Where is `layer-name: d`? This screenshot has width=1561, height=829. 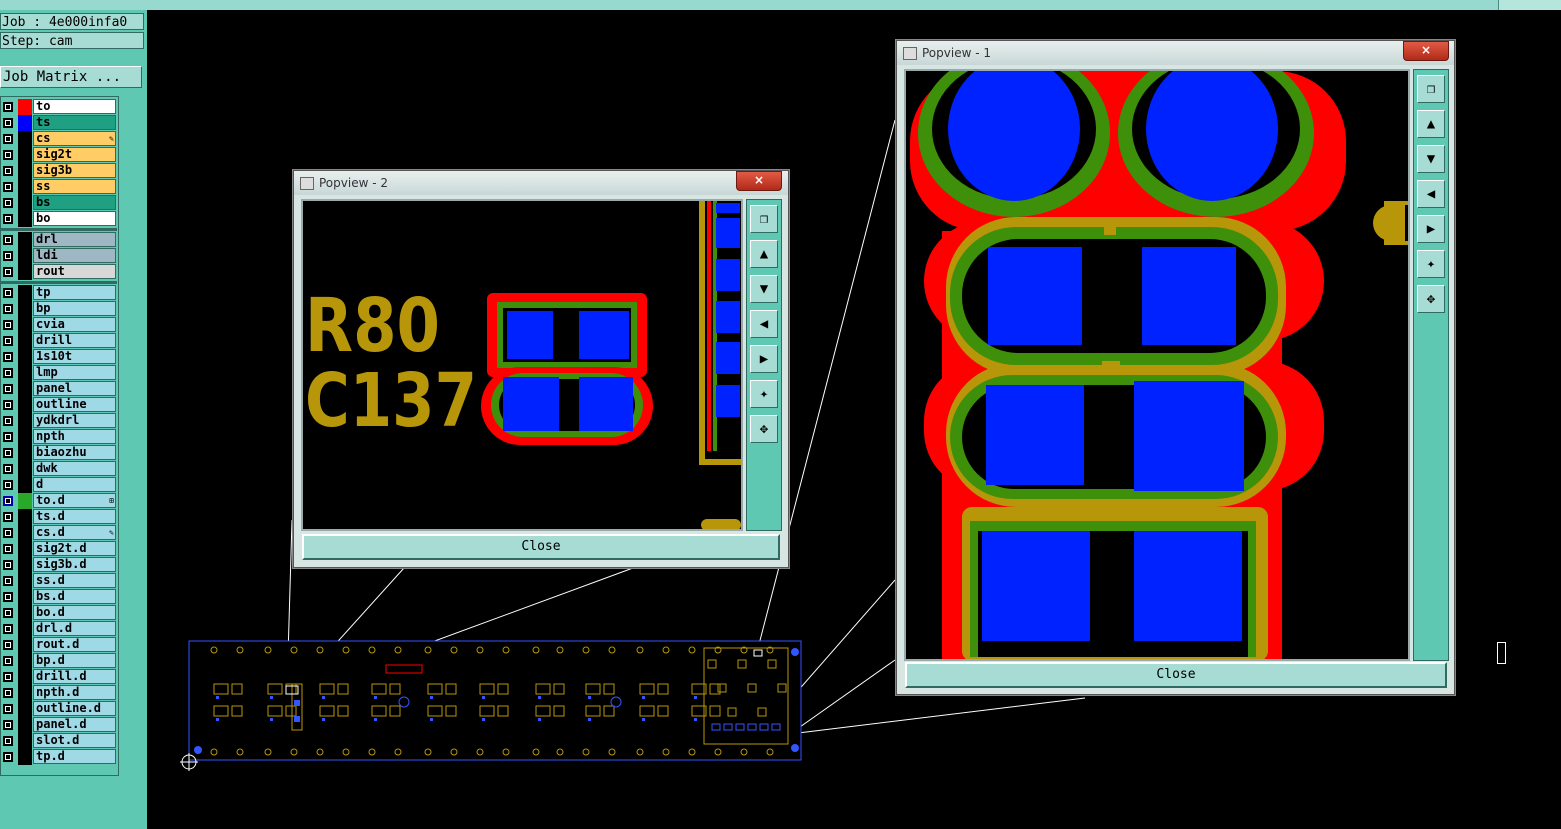 layer-name: d is located at coordinates (74, 484).